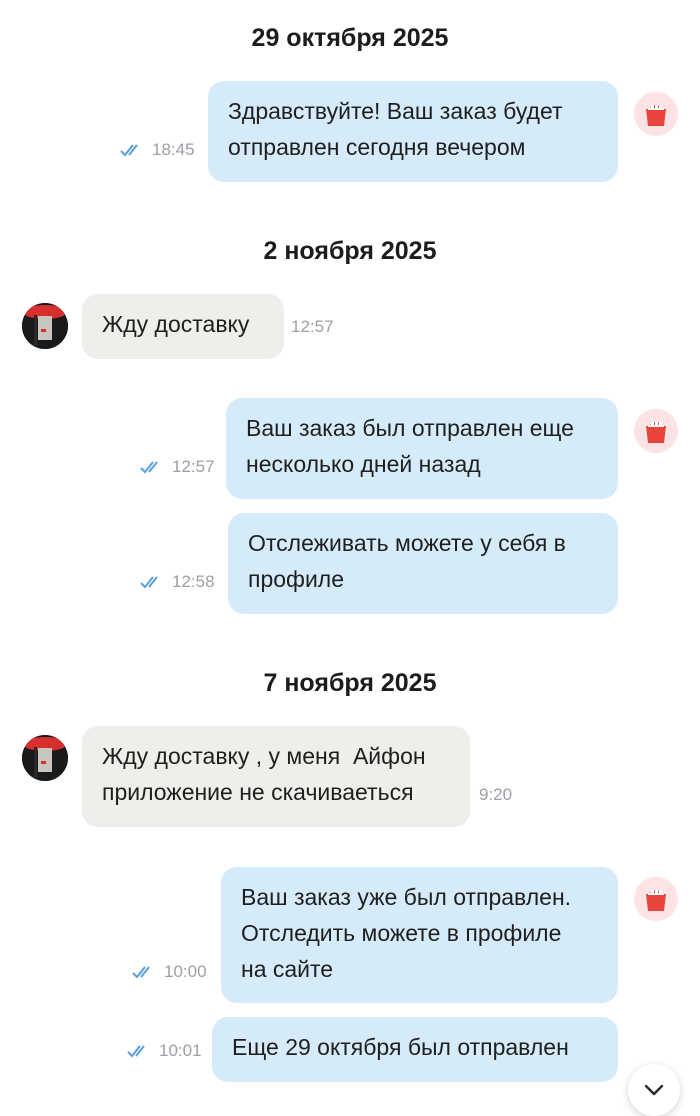  What do you see at coordinates (193, 581) in the screenshot?
I see `message-time: 12:58` at bounding box center [193, 581].